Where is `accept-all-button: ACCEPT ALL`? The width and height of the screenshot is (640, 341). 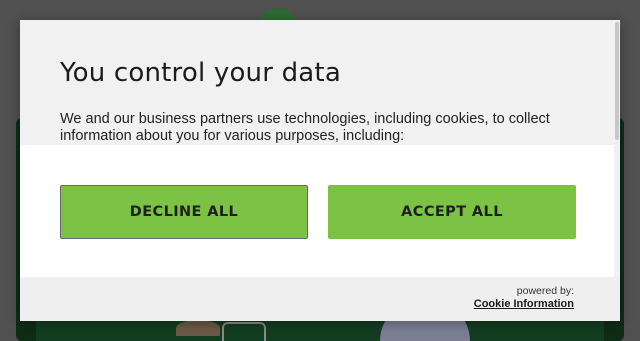
accept-all-button: ACCEPT ALL is located at coordinates (452, 212).